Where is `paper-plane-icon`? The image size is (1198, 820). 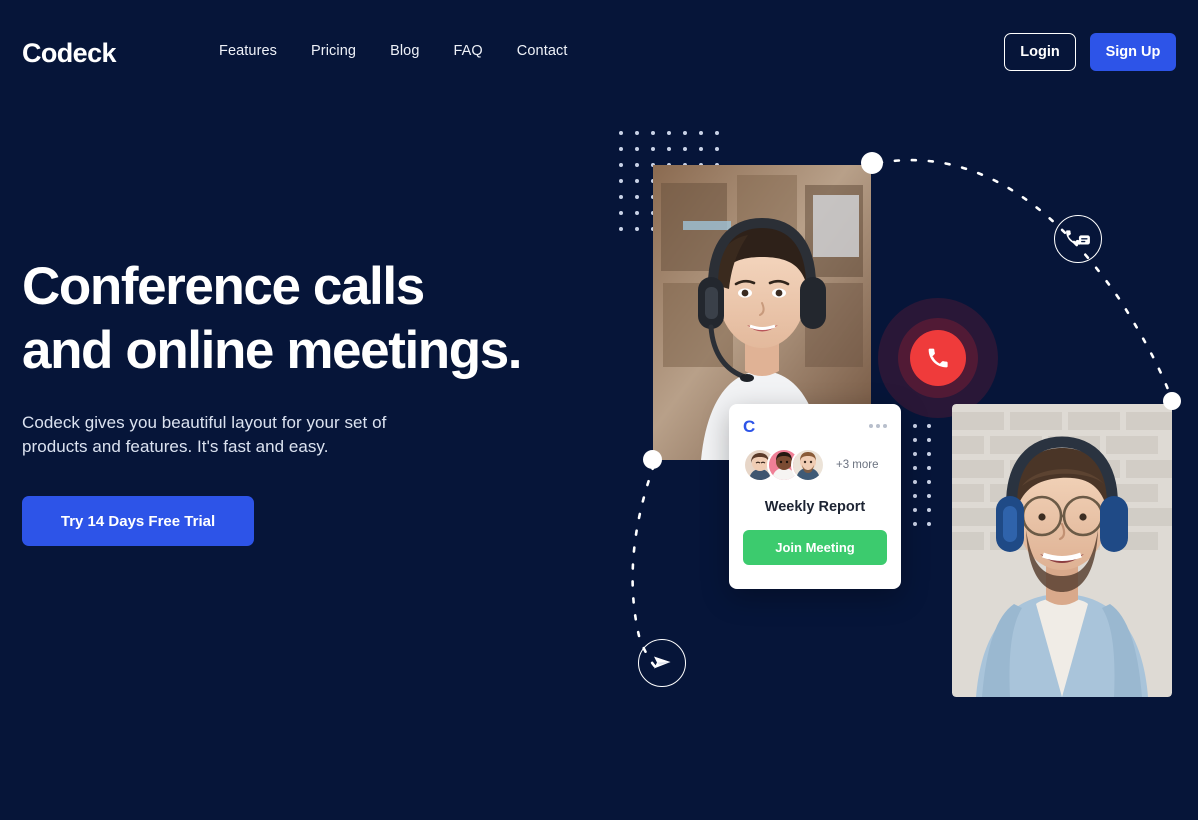
paper-plane-icon is located at coordinates (662, 662).